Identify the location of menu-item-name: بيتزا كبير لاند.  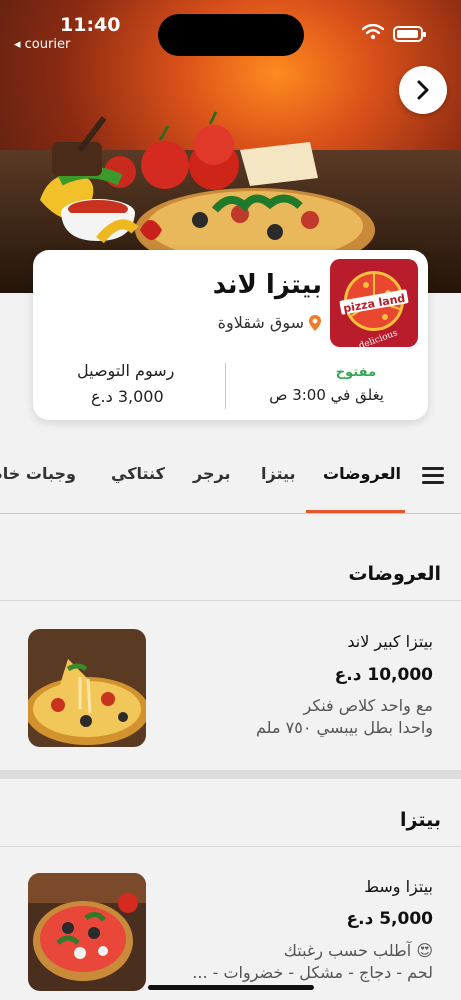
(390, 641).